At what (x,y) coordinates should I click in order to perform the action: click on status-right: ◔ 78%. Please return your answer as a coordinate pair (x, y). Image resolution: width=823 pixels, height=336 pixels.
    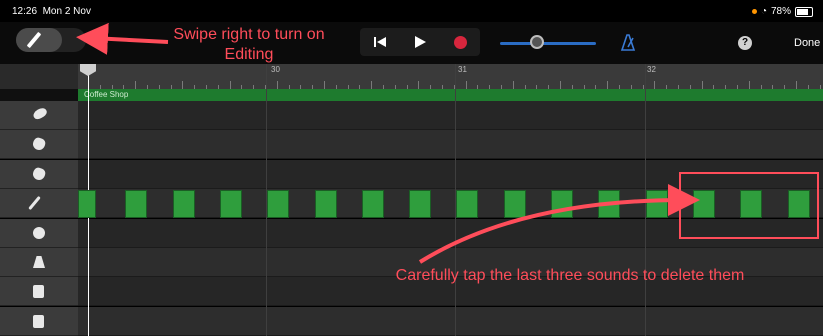
    Looking at the image, I should click on (782, 11).